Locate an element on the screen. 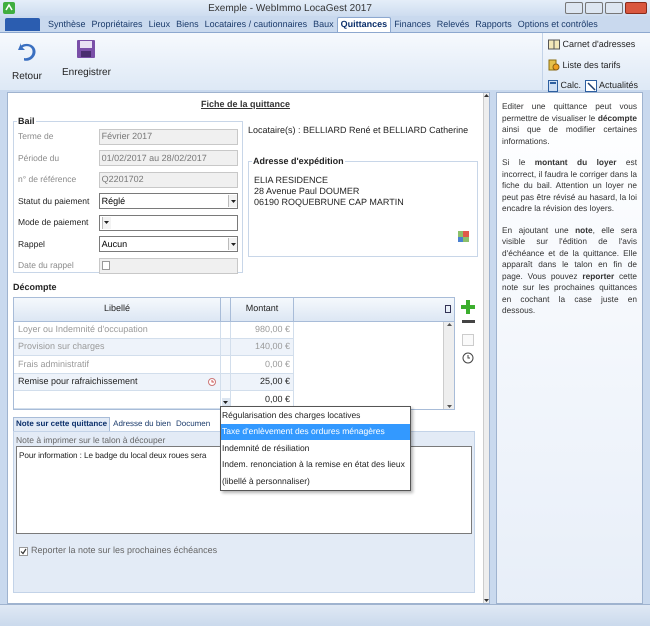 This screenshot has height=626, width=650. field-label: Note à imprimer sur le talon à découper is located at coordinates (91, 440).